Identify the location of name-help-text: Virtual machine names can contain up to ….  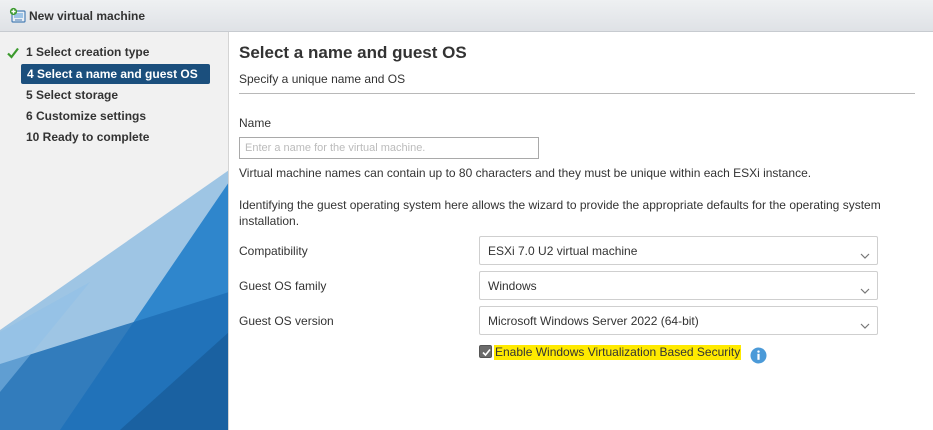
(525, 173).